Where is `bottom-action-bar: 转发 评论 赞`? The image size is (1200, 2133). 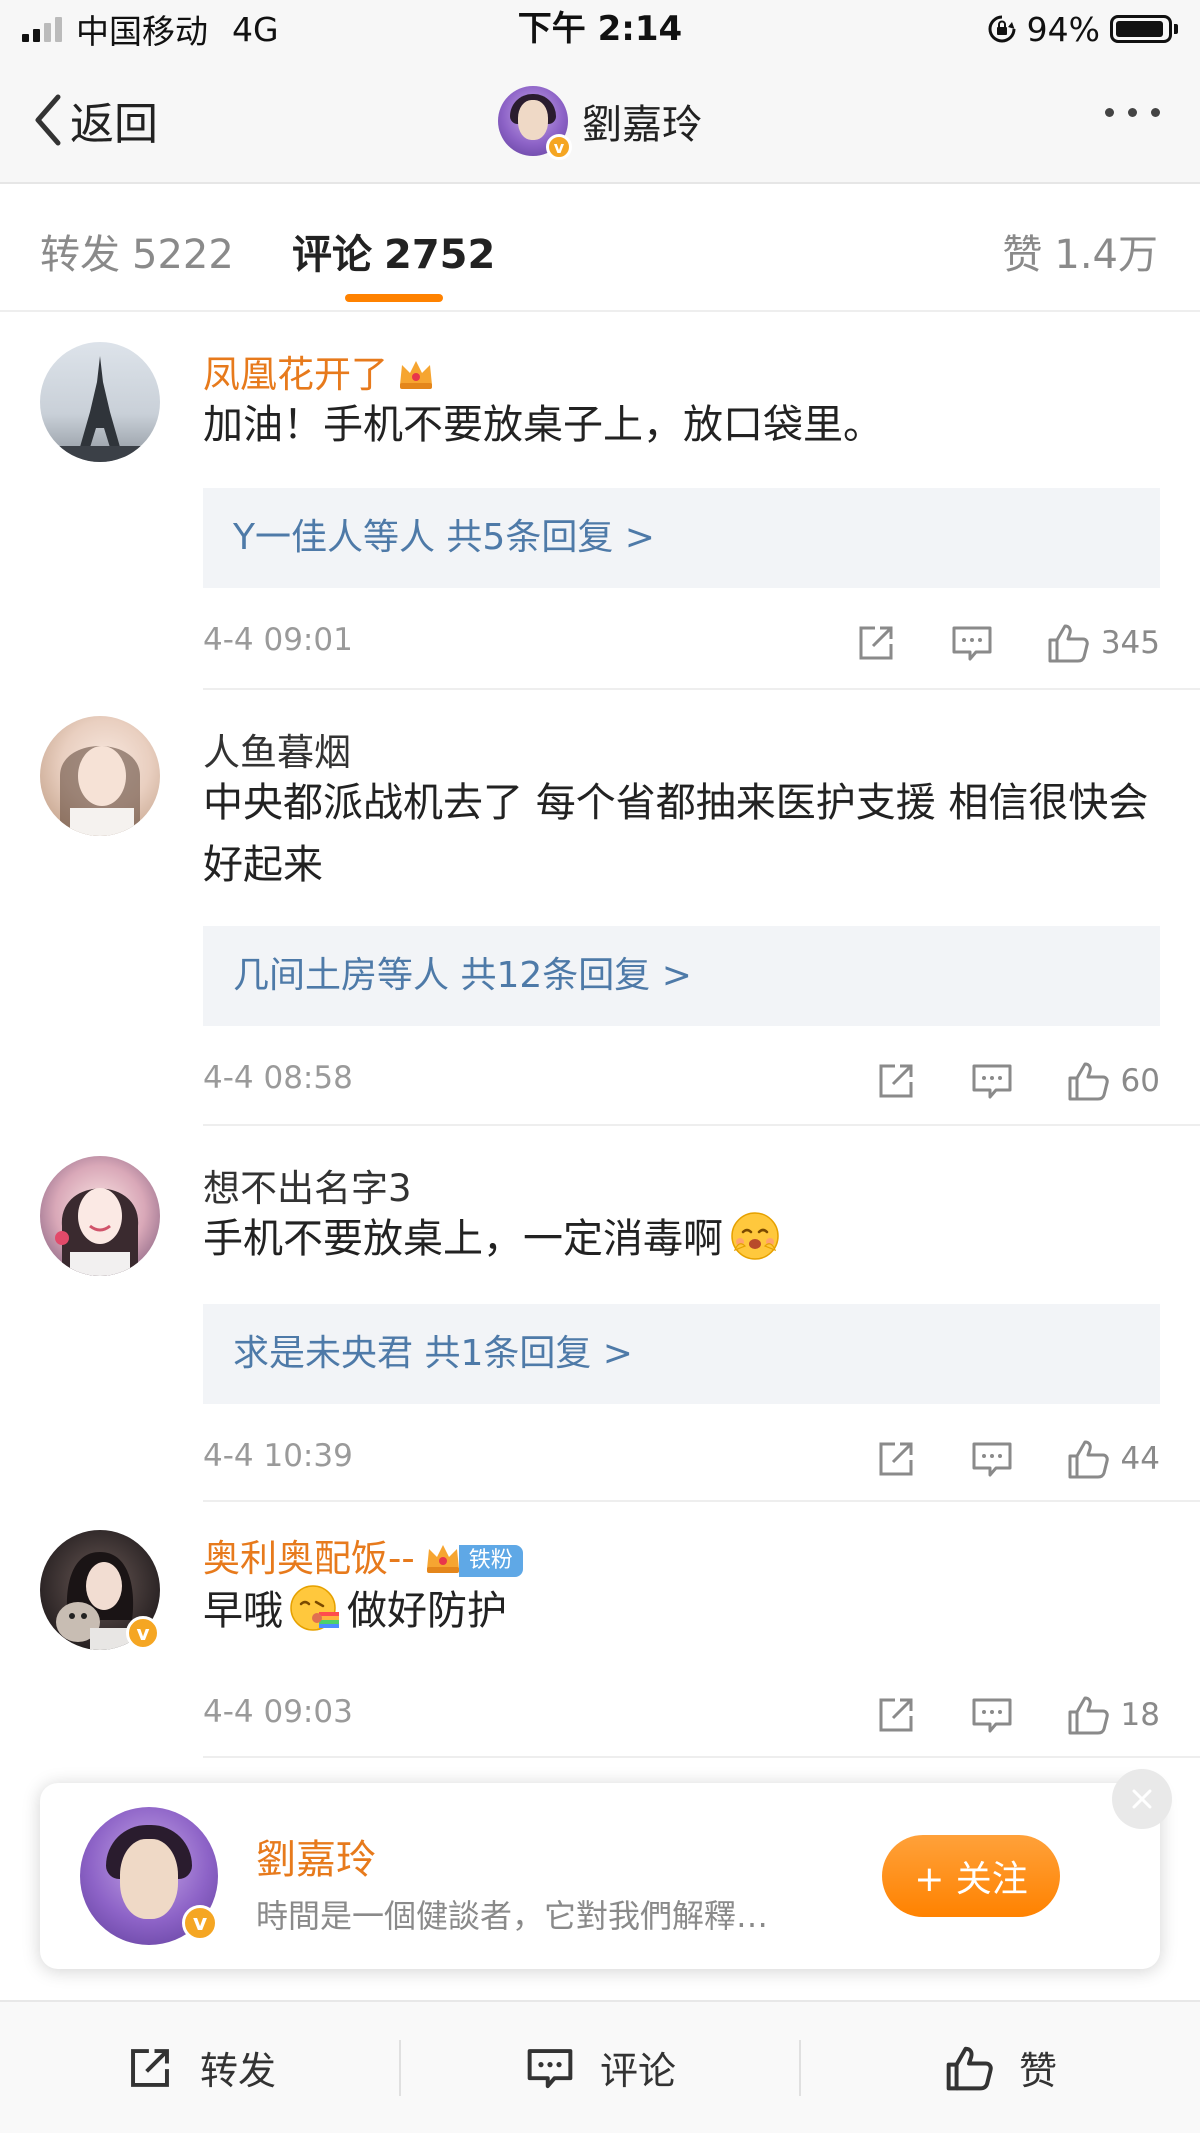
bottom-action-bar: 转发 评论 赞 is located at coordinates (600, 2066).